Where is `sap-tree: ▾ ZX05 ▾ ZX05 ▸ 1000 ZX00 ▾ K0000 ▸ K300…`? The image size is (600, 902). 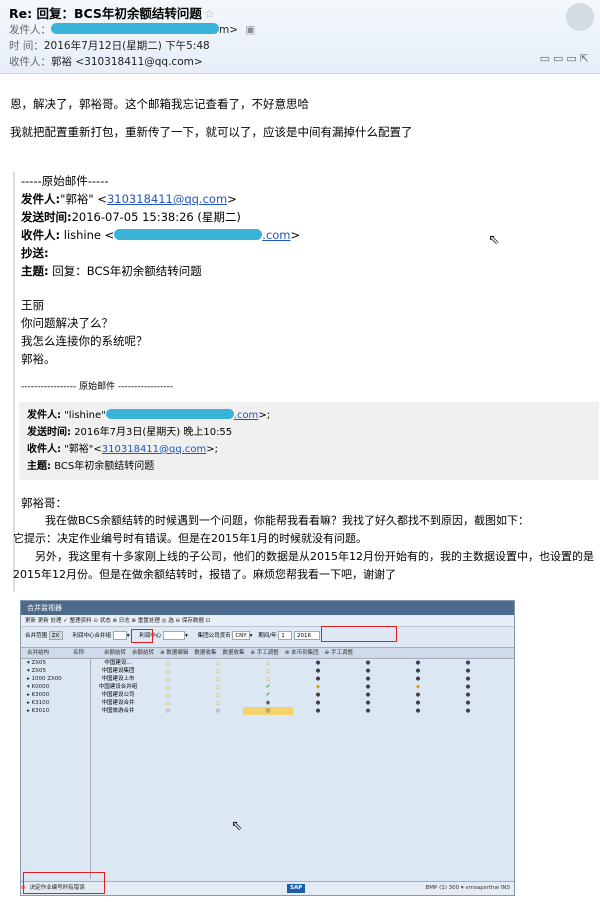
sap-tree: ▾ ZX05 ▾ ZX05 ▸ 1000 ZX00 ▾ K0000 ▸ K300… is located at coordinates (56, 769).